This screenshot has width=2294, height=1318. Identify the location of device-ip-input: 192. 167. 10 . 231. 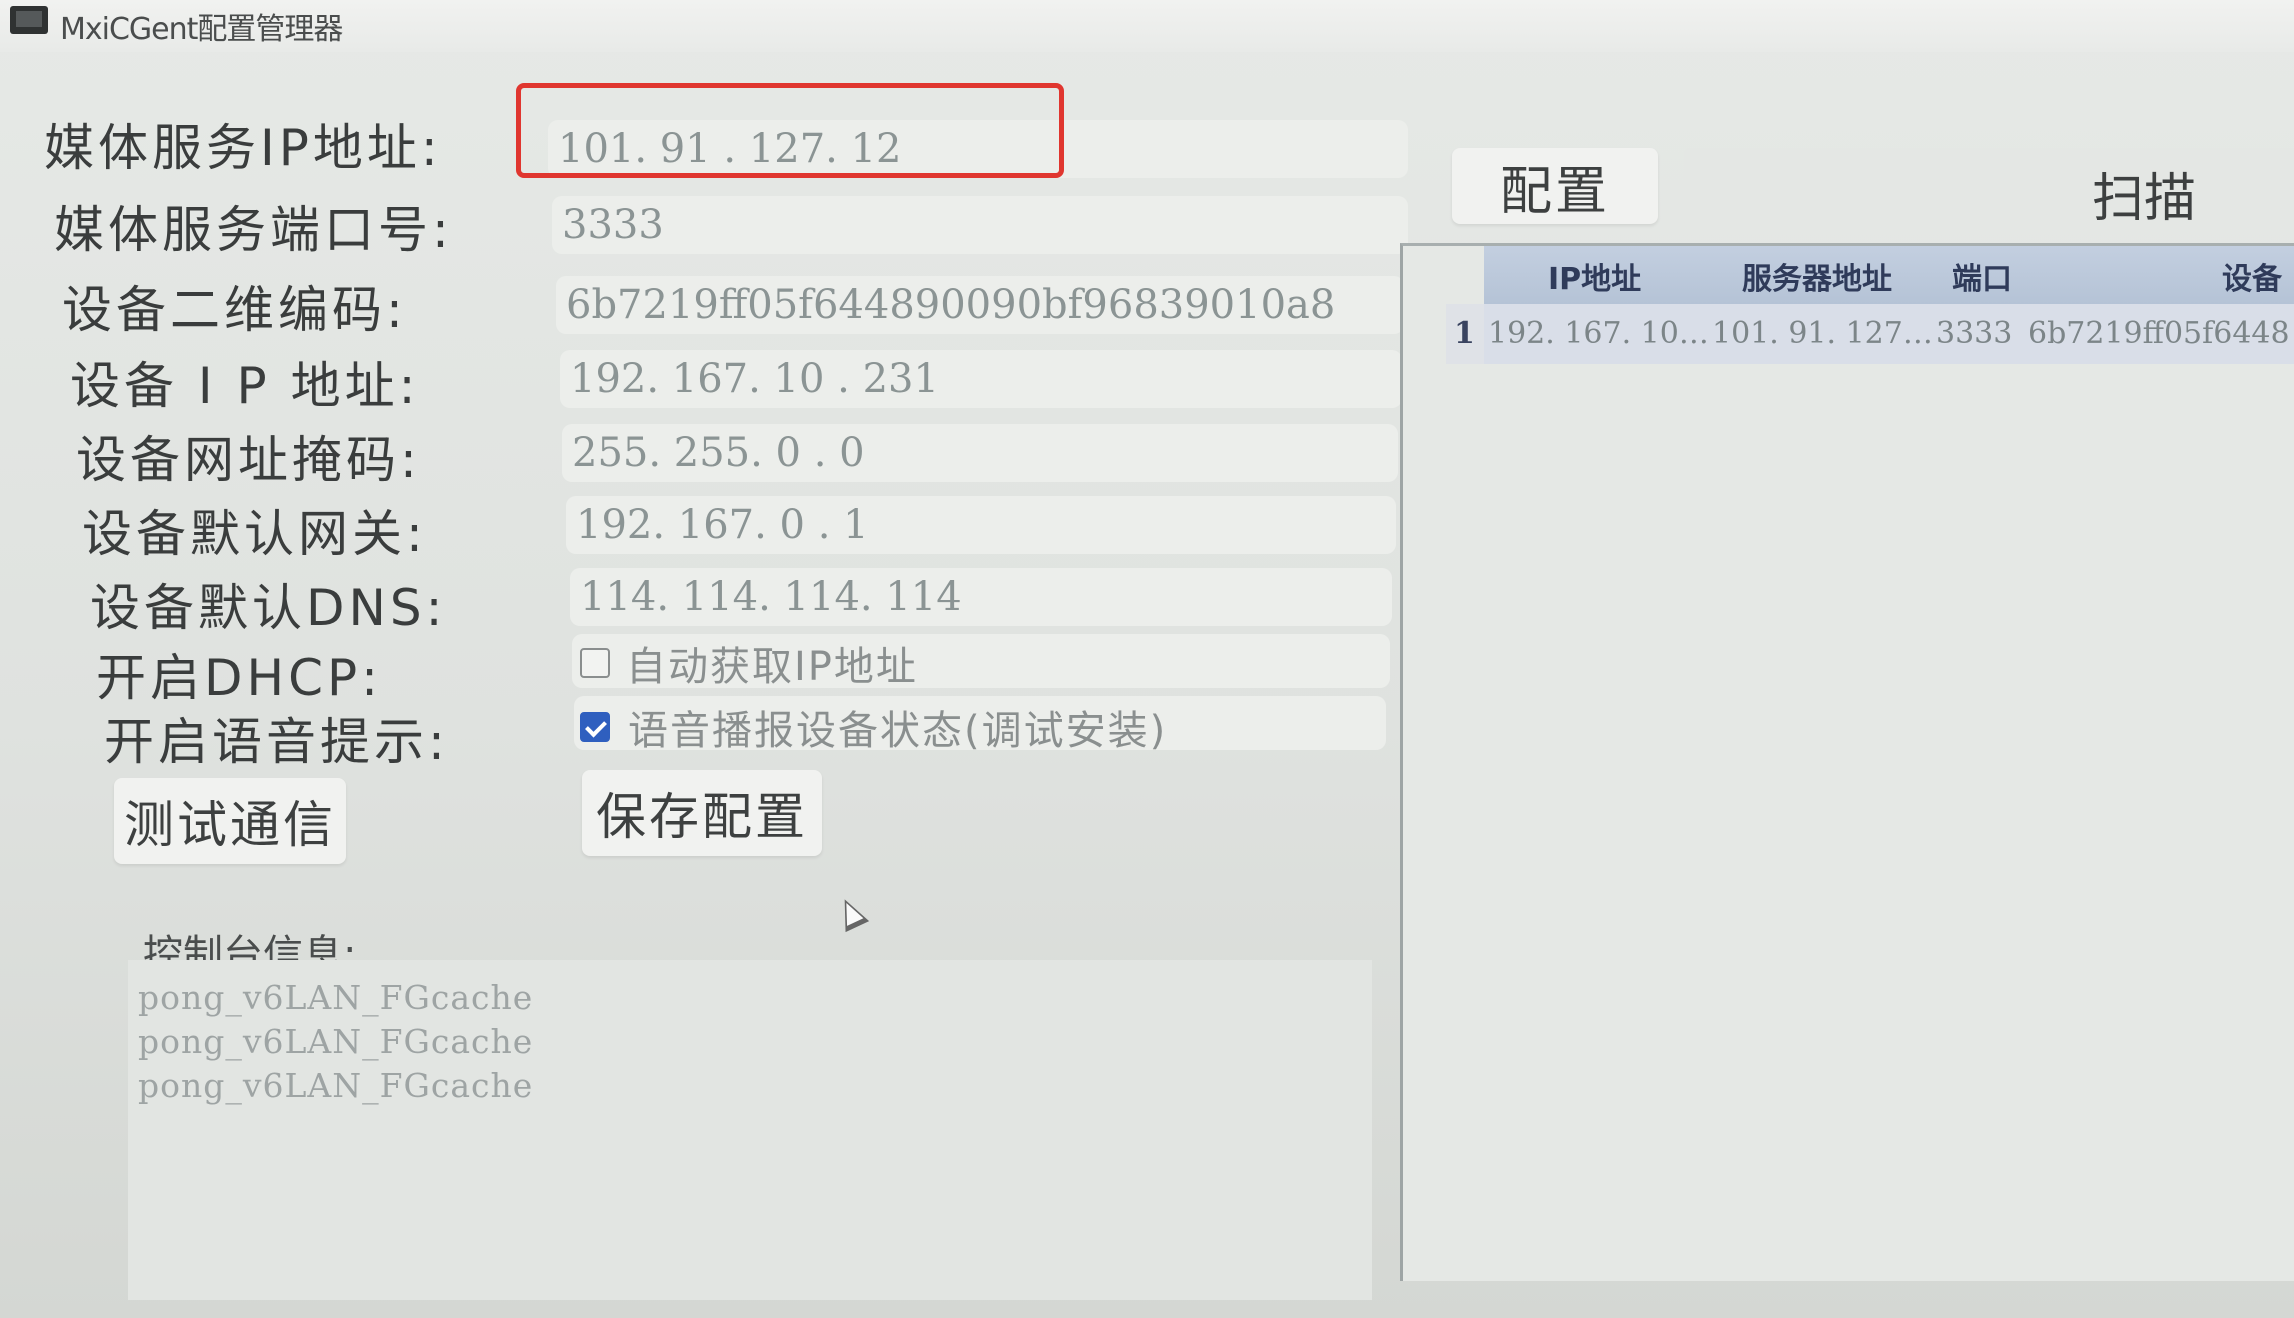
(981, 379).